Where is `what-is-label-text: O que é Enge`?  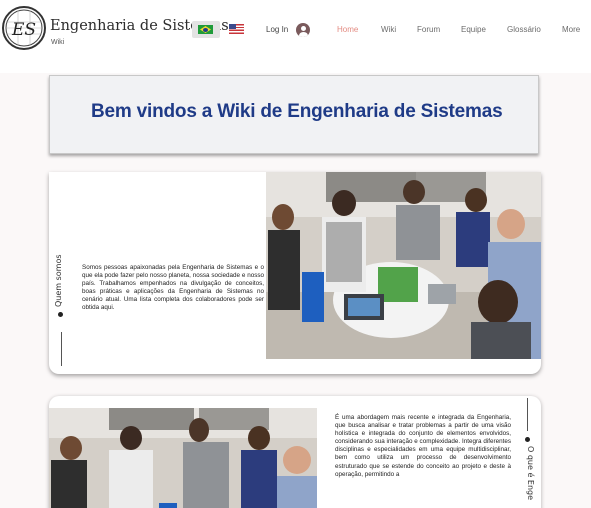
what-is-label-text: O que é Enge is located at coordinates (530, 473).